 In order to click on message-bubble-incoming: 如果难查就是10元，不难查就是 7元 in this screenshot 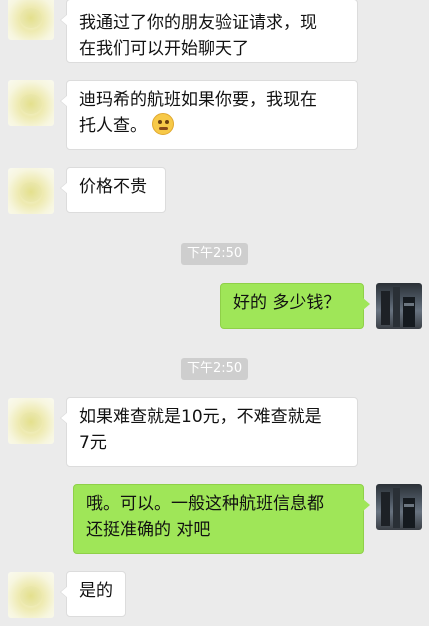, I will do `click(209, 432)`.